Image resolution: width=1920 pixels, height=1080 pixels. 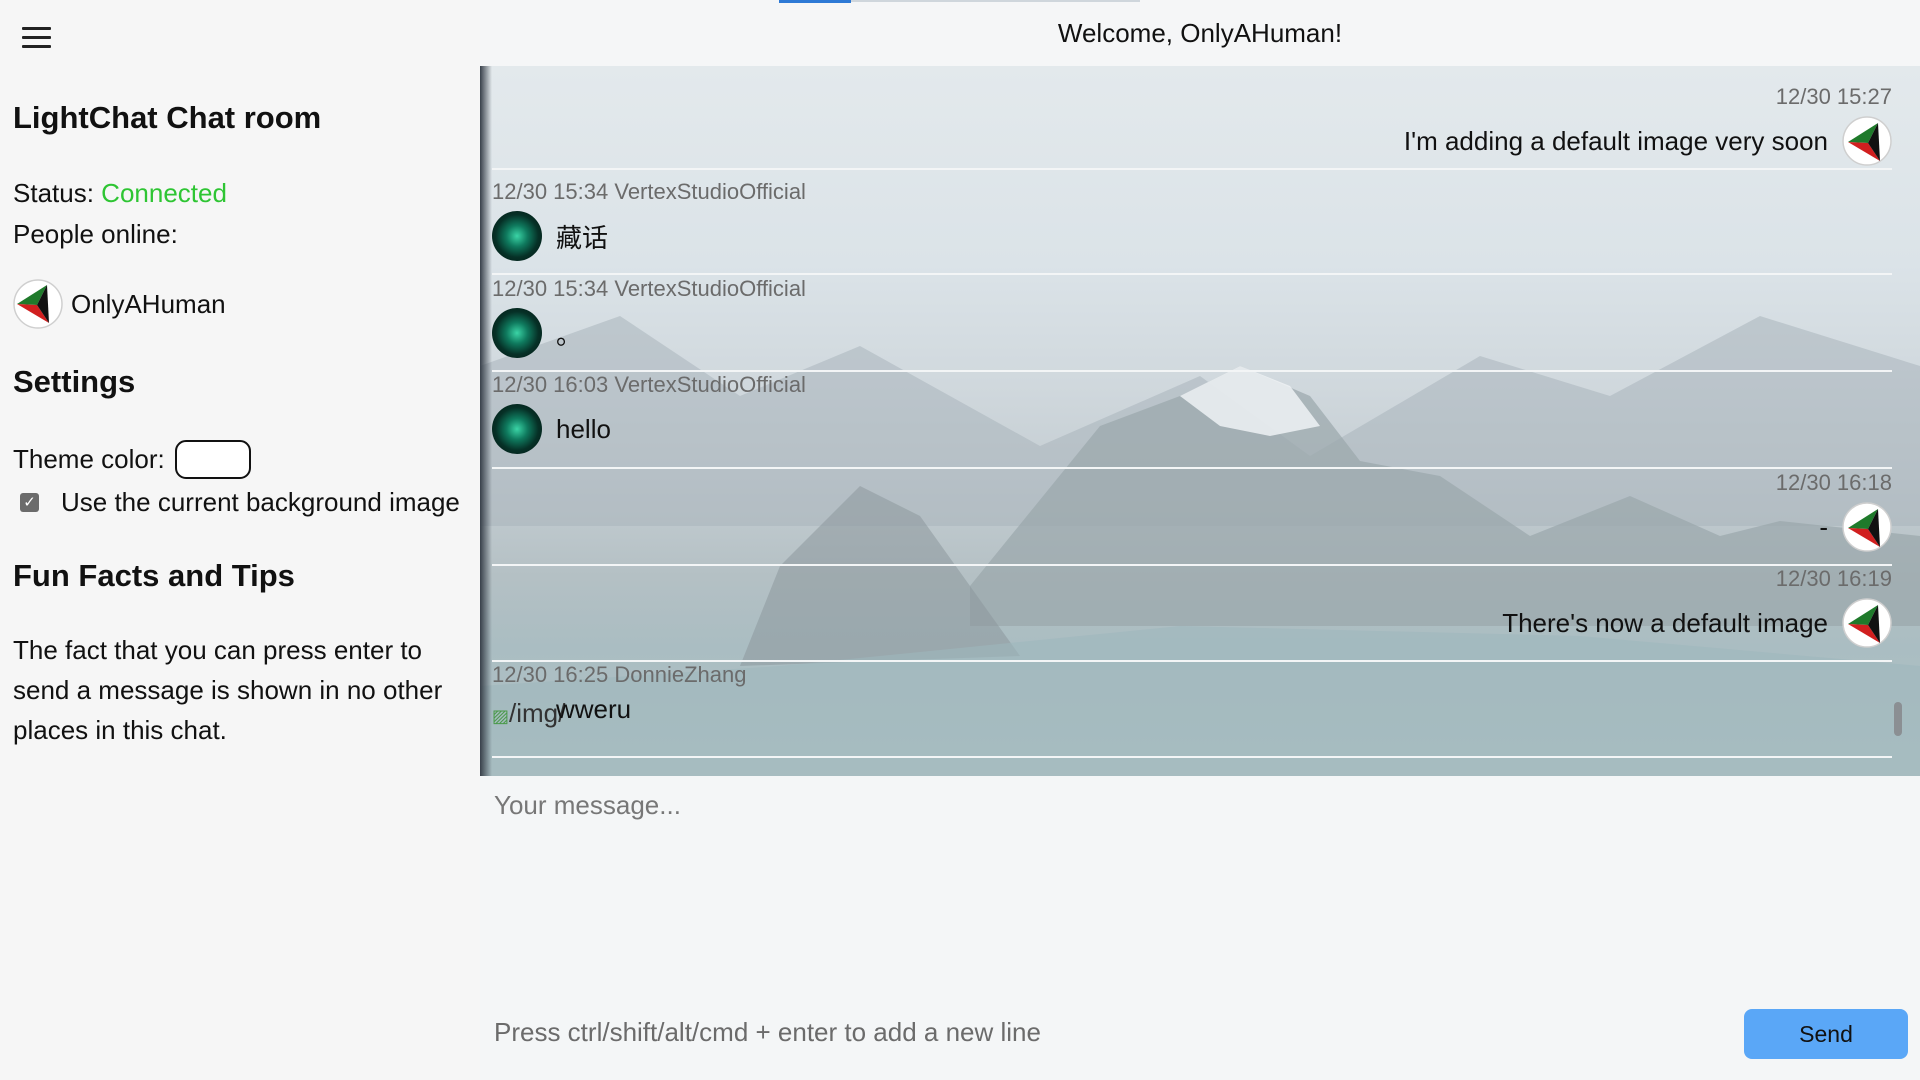 What do you see at coordinates (583, 428) in the screenshot?
I see `message-text: hello` at bounding box center [583, 428].